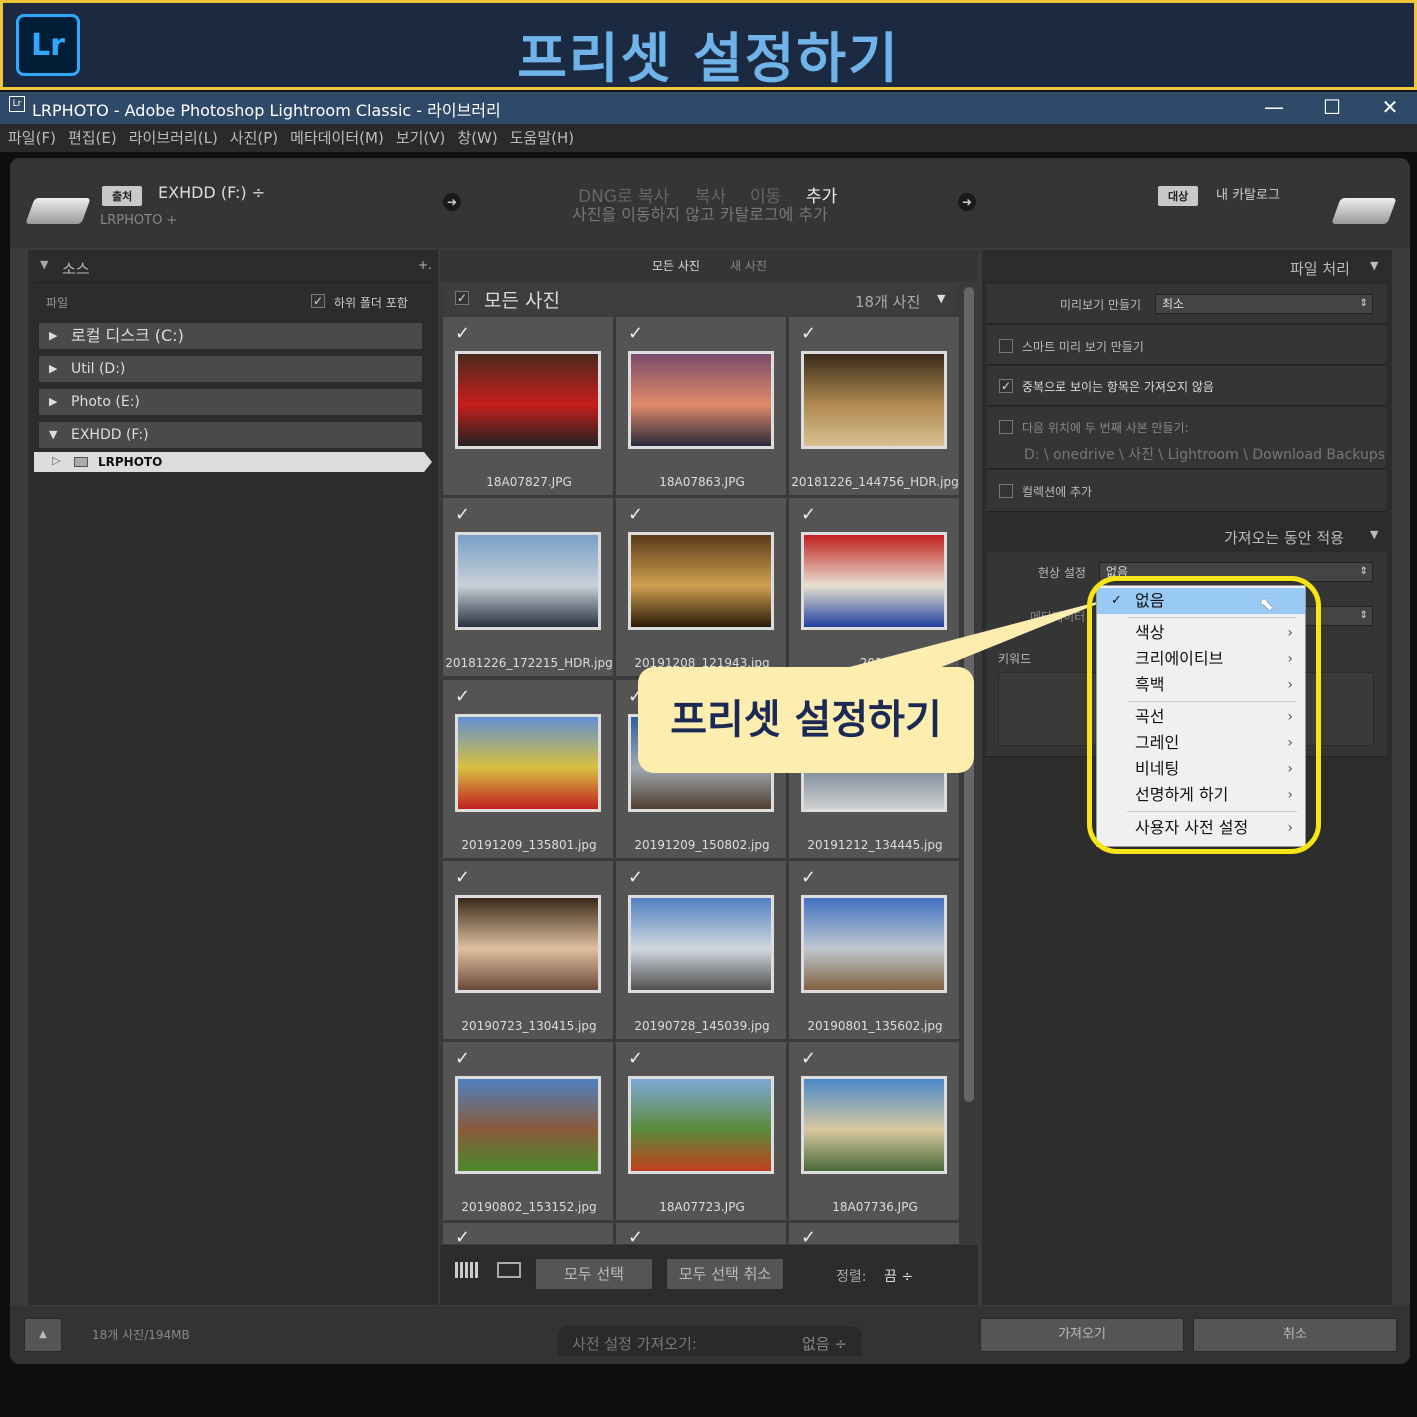 This screenshot has width=1417, height=1417. I want to click on select-all-checkbox: ✓, so click(462, 298).